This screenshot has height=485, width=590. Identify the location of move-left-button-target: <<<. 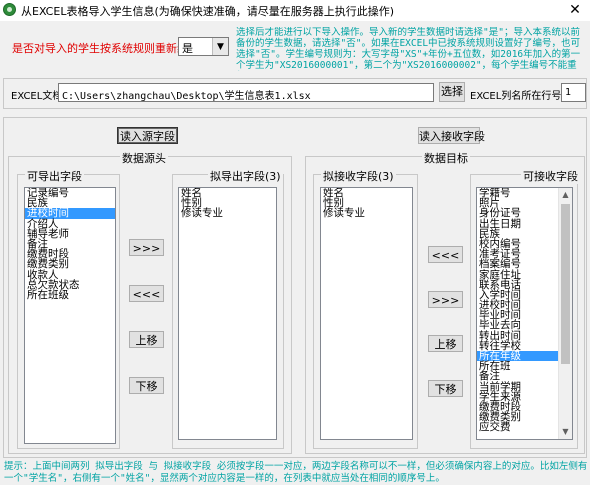
(445, 254).